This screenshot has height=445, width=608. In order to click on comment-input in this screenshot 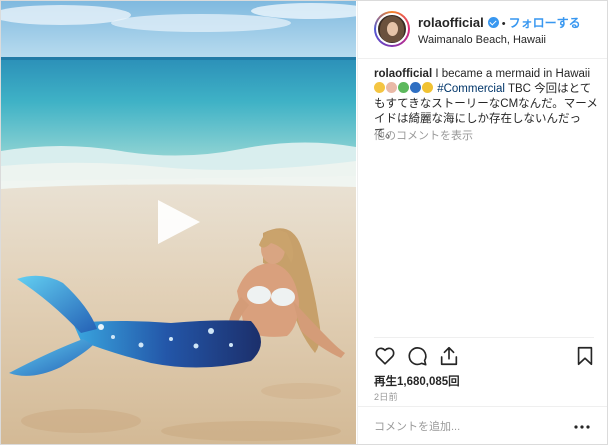, I will do `click(459, 427)`.